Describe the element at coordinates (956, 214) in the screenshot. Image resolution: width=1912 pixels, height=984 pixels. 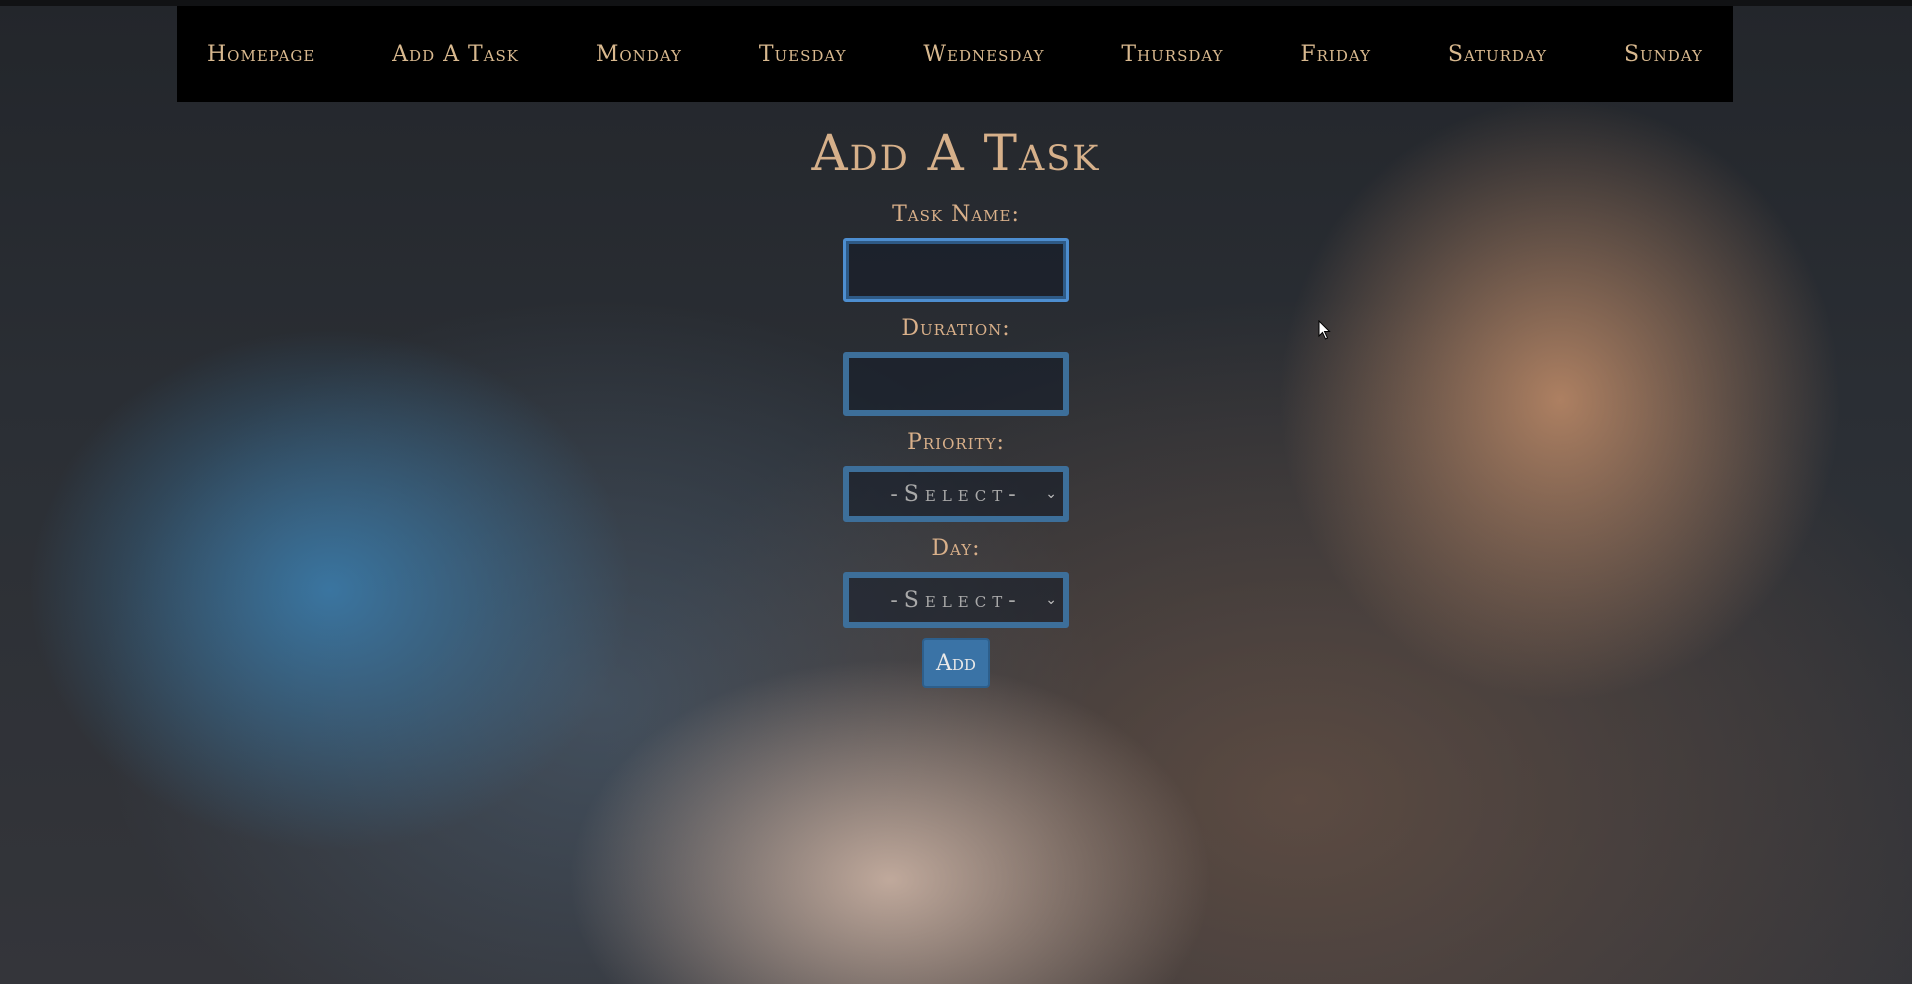
I see `task-name-label: Task Name:` at that location.